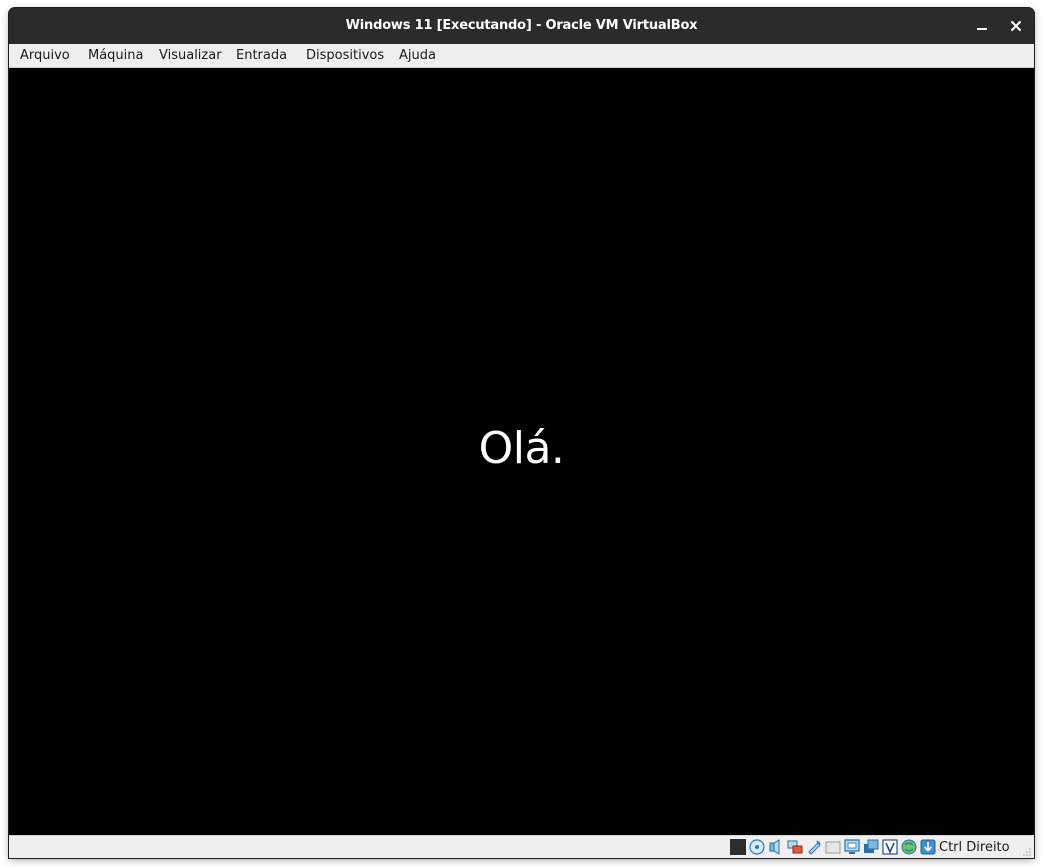 The image size is (1044, 867). I want to click on video-capture-icon, so click(871, 847).